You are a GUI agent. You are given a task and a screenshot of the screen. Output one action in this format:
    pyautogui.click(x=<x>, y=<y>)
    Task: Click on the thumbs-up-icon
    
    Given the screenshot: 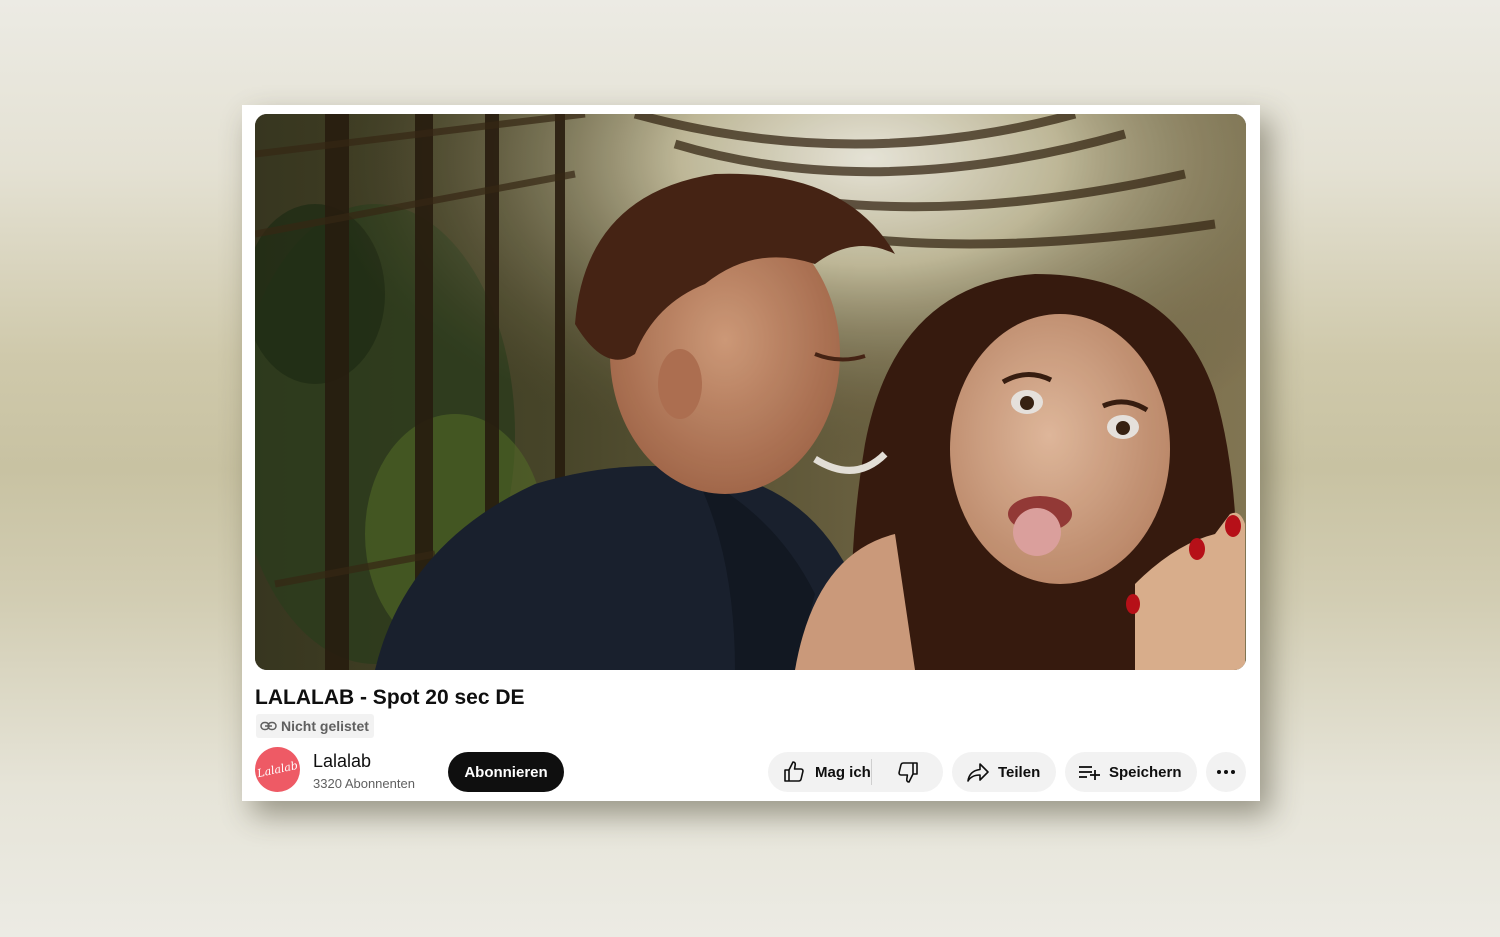 What is the action you would take?
    pyautogui.click(x=794, y=772)
    